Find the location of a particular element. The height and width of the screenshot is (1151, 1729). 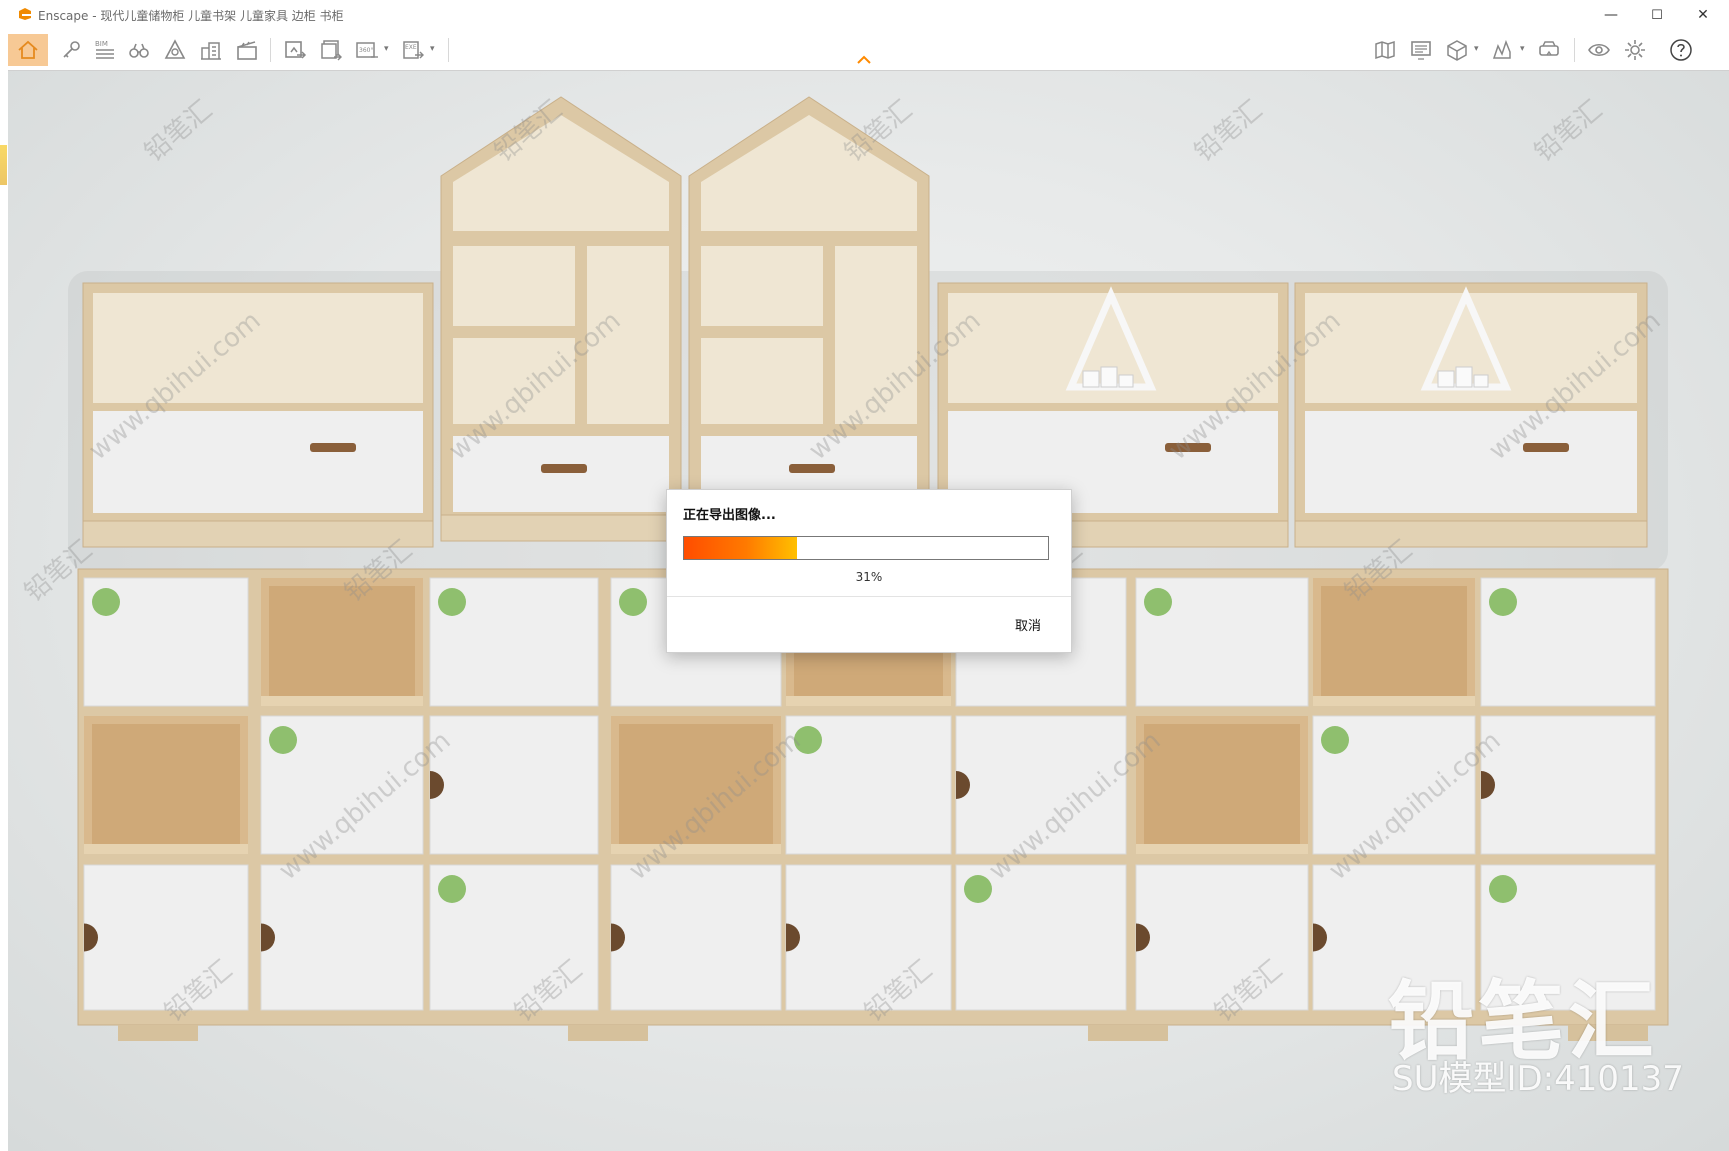

buildings-icon is located at coordinates (211, 51).